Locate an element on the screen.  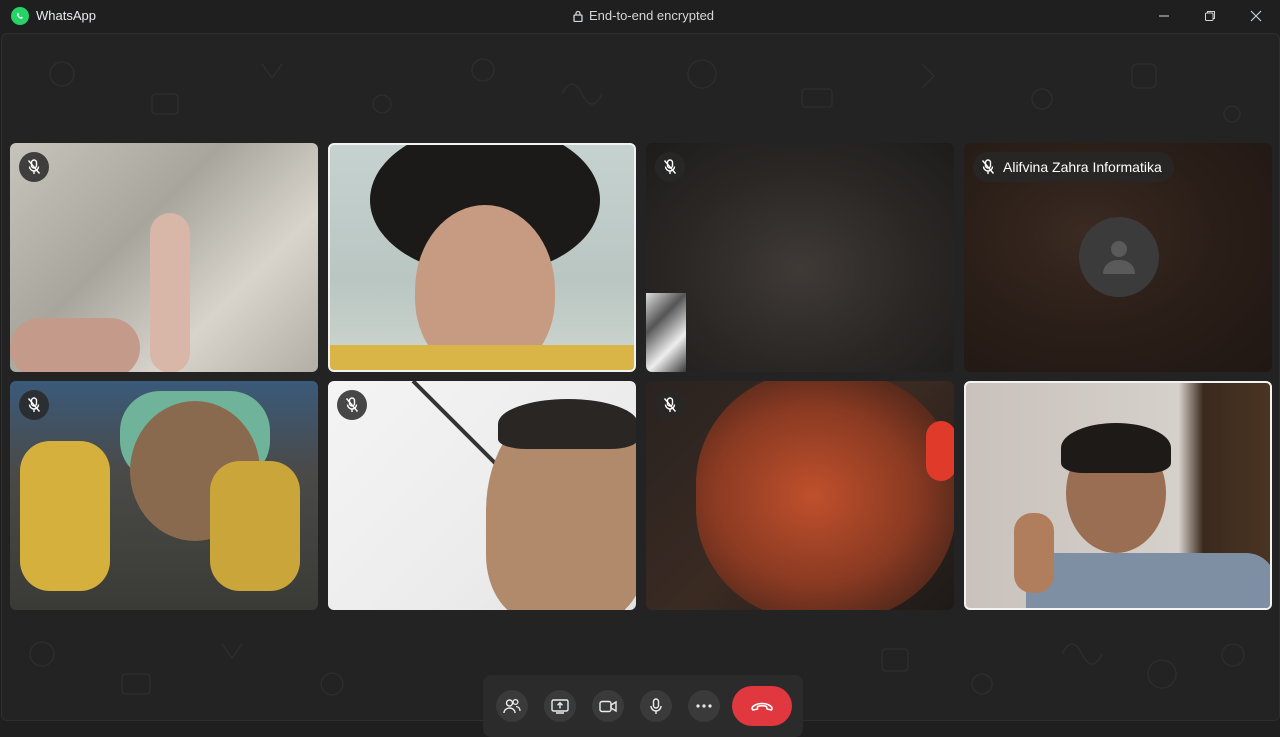
lock-icon is located at coordinates (578, 16).